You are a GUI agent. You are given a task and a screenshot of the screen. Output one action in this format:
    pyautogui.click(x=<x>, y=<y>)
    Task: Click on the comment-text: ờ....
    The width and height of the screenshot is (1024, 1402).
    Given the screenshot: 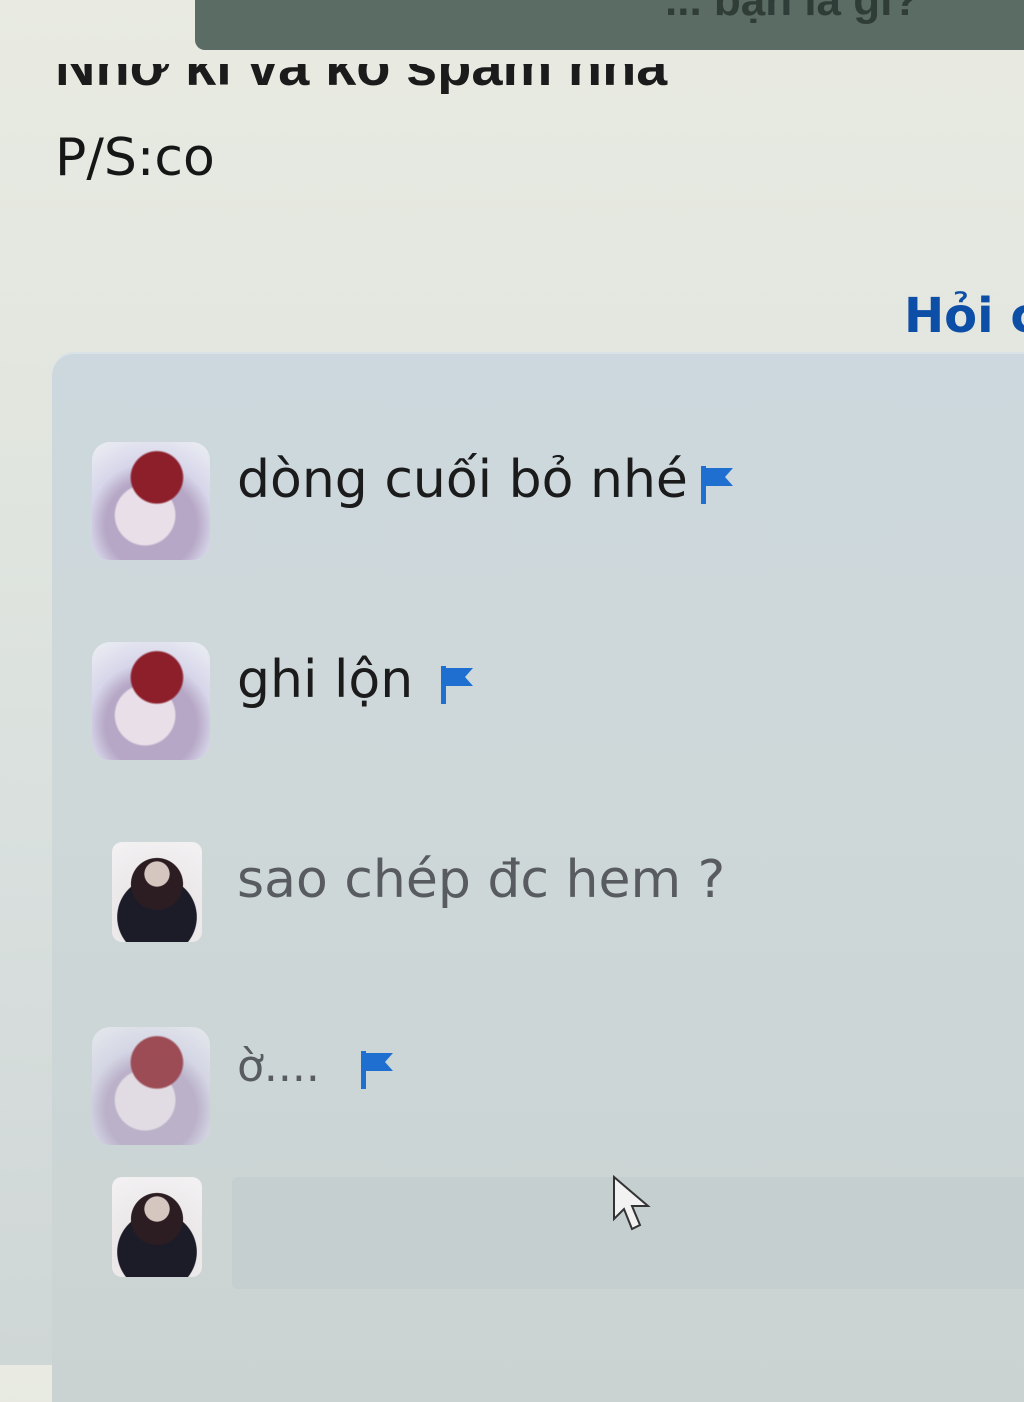 What is the action you would take?
    pyautogui.click(x=278, y=1066)
    